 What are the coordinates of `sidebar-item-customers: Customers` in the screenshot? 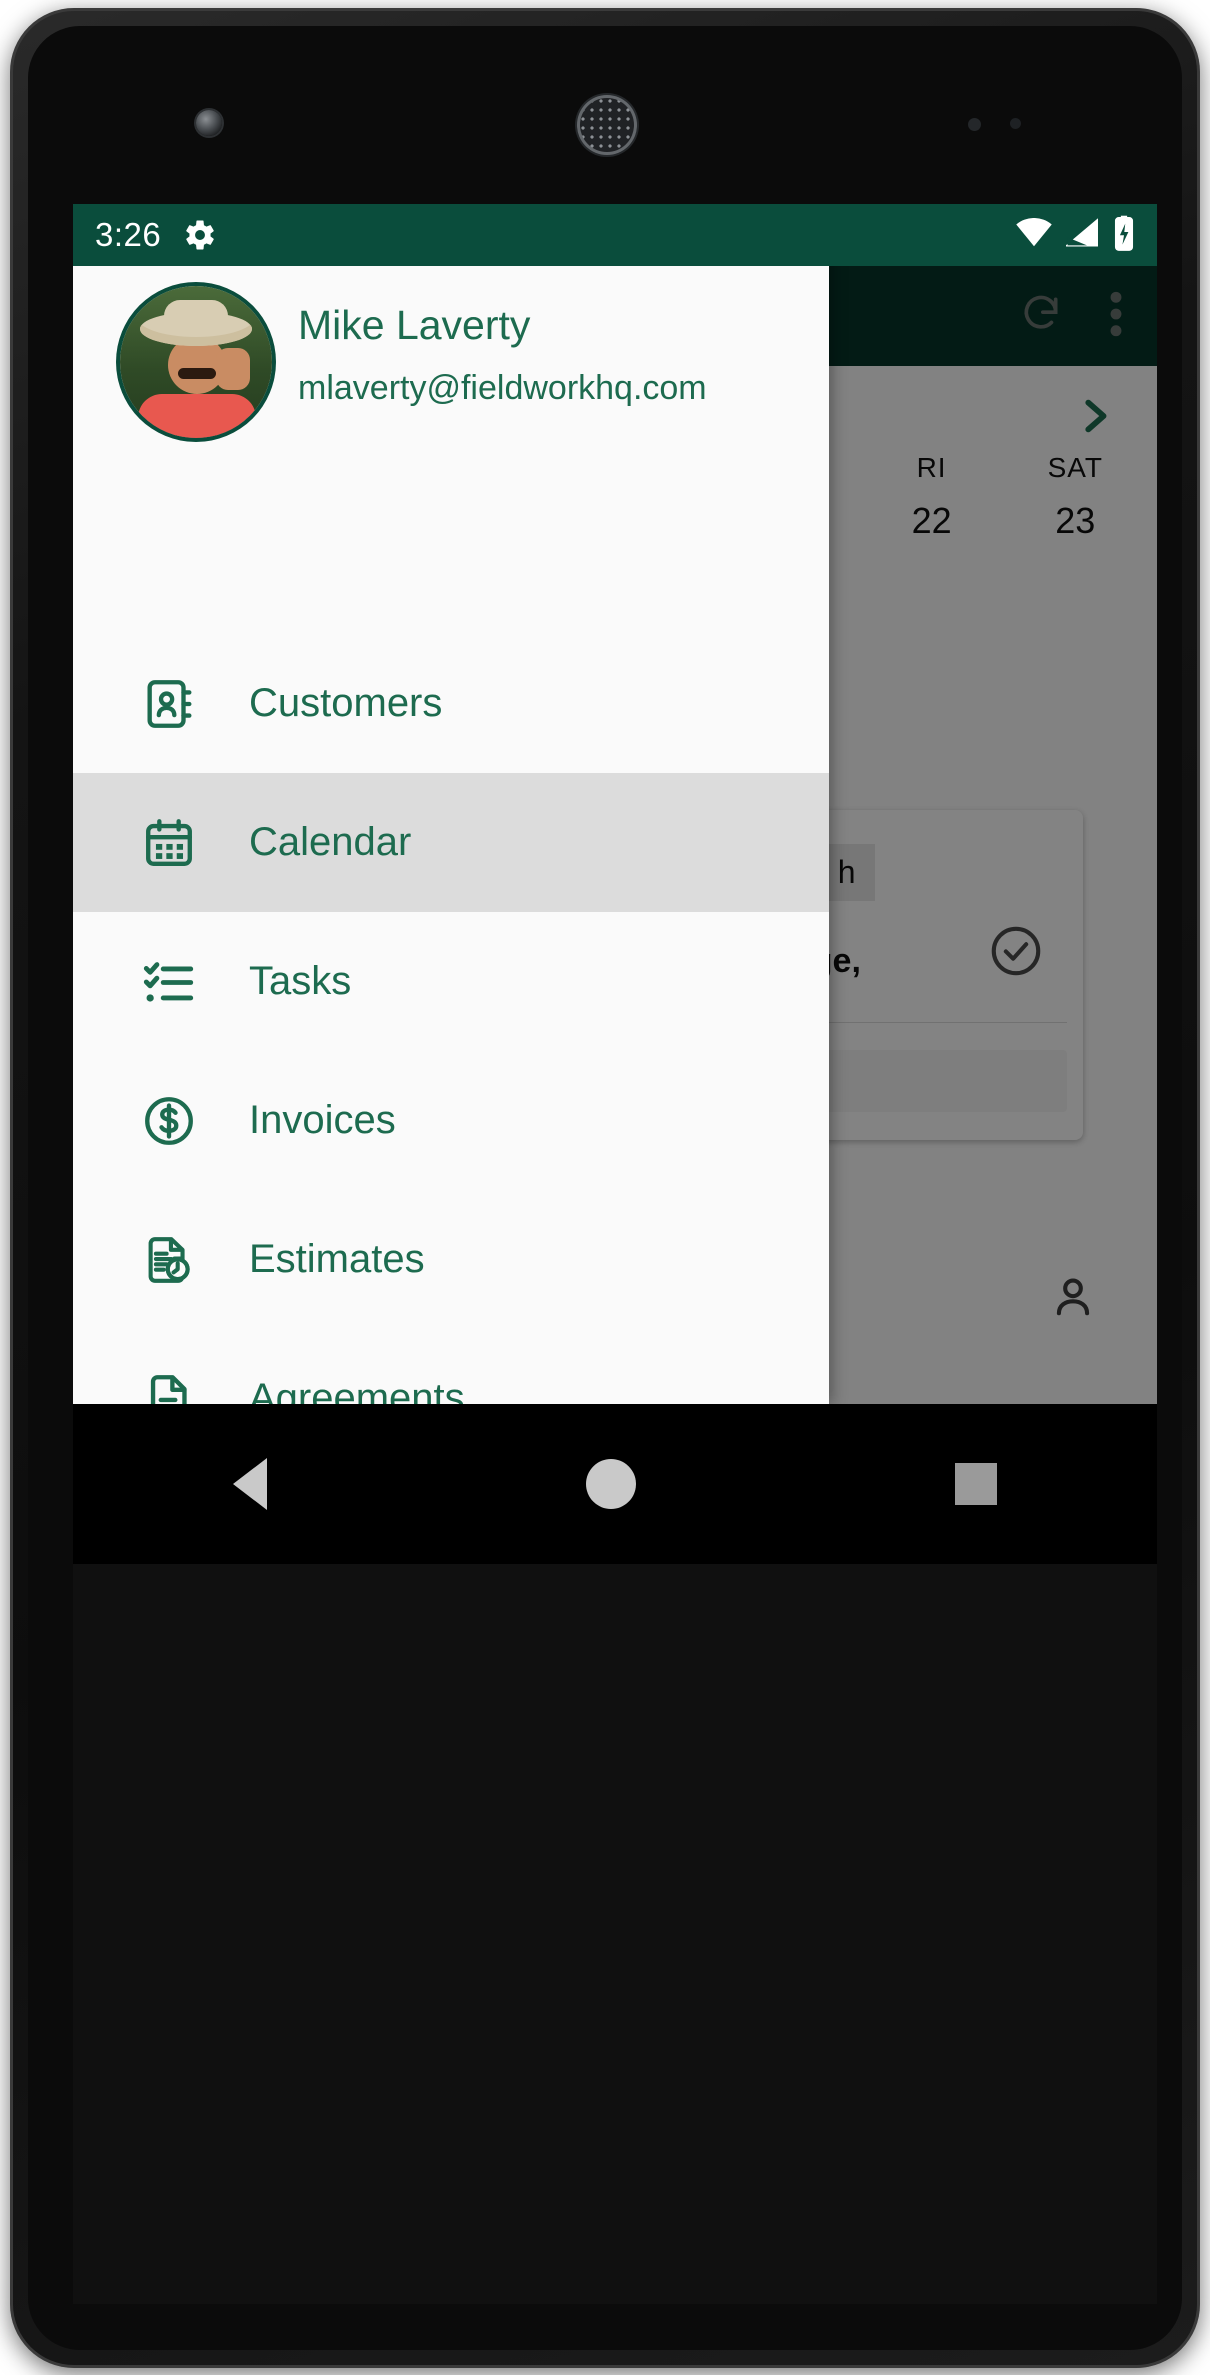 It's located at (451, 703).